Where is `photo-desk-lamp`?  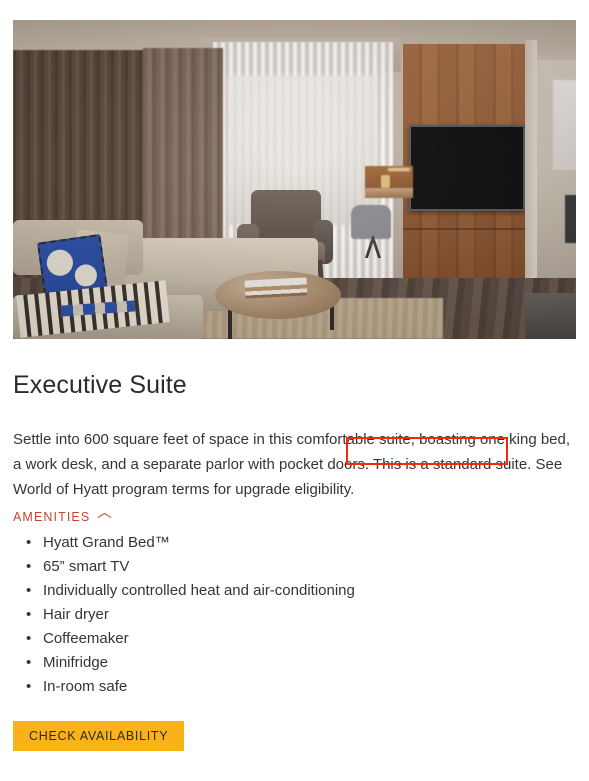 photo-desk-lamp is located at coordinates (385, 181).